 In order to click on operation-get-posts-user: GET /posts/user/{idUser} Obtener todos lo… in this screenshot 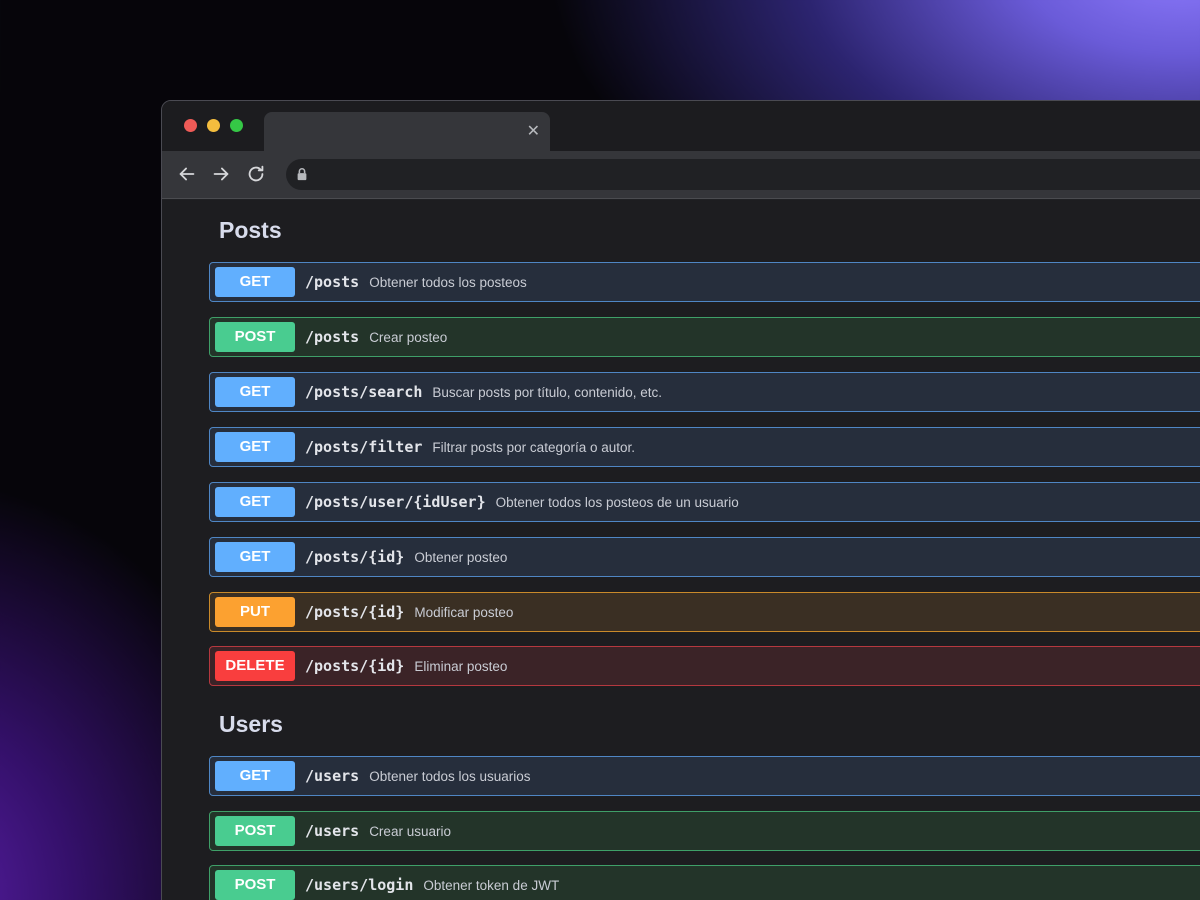, I will do `click(704, 502)`.